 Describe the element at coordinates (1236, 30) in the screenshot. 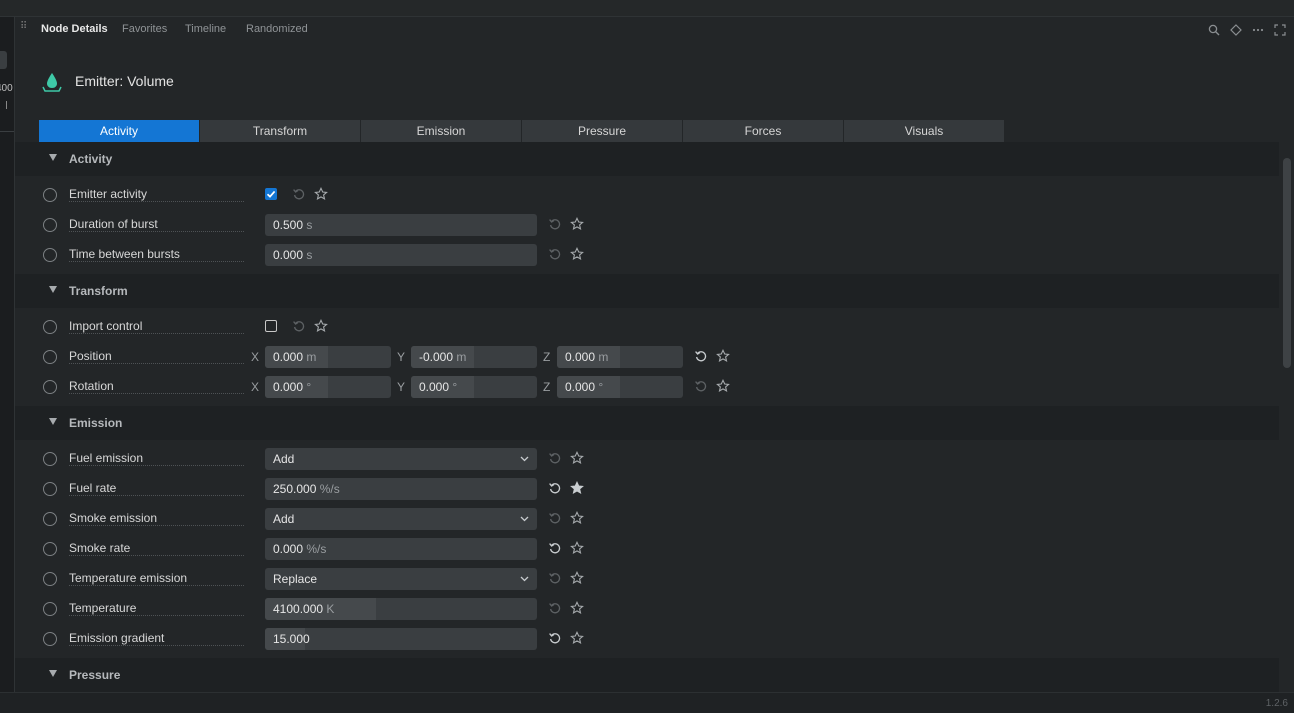

I see `keyframe-diamond-icon` at that location.